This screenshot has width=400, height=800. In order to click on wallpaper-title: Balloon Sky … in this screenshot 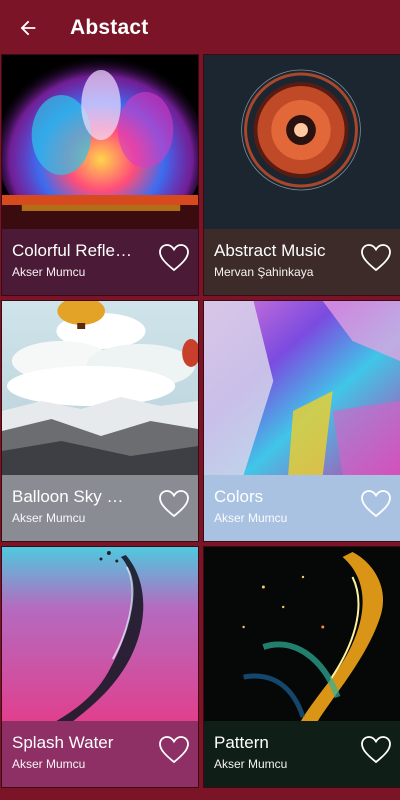, I will do `click(68, 496)`.